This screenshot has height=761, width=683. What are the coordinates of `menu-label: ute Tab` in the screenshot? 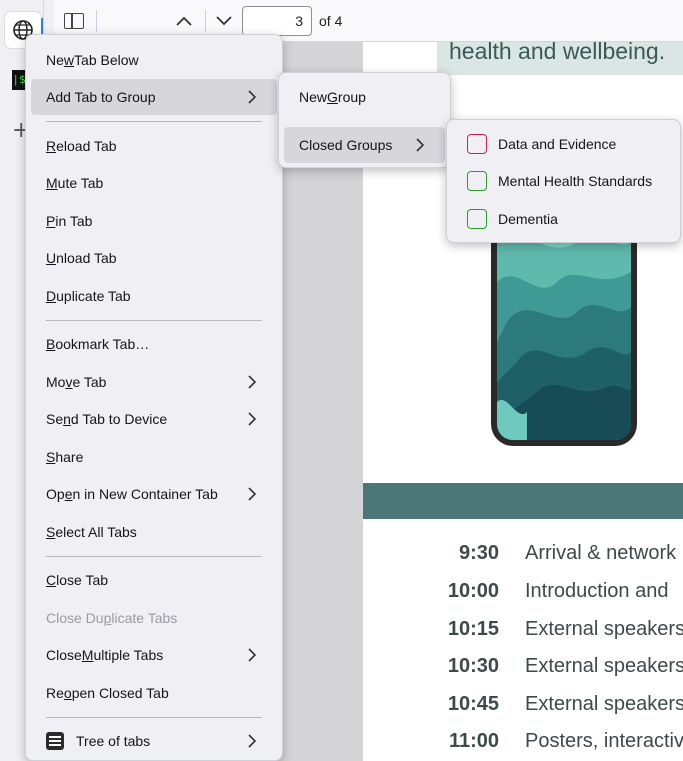 It's located at (80, 183).